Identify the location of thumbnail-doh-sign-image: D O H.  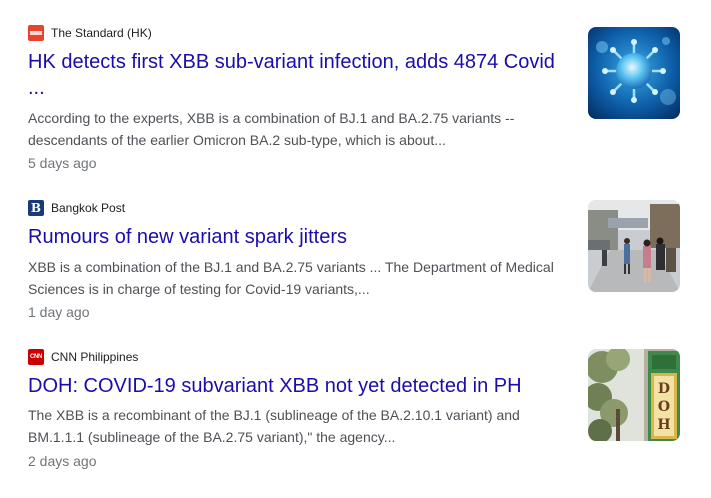
(634, 395).